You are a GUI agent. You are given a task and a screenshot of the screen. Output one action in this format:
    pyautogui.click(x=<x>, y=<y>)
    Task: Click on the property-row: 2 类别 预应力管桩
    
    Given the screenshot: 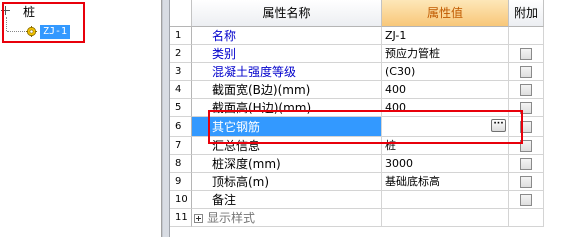 What is the action you would take?
    pyautogui.click(x=357, y=54)
    